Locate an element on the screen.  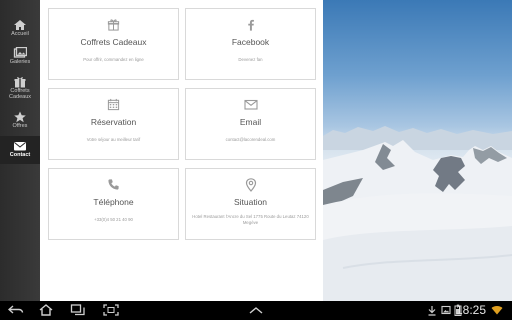
back-button is located at coordinates (16, 310).